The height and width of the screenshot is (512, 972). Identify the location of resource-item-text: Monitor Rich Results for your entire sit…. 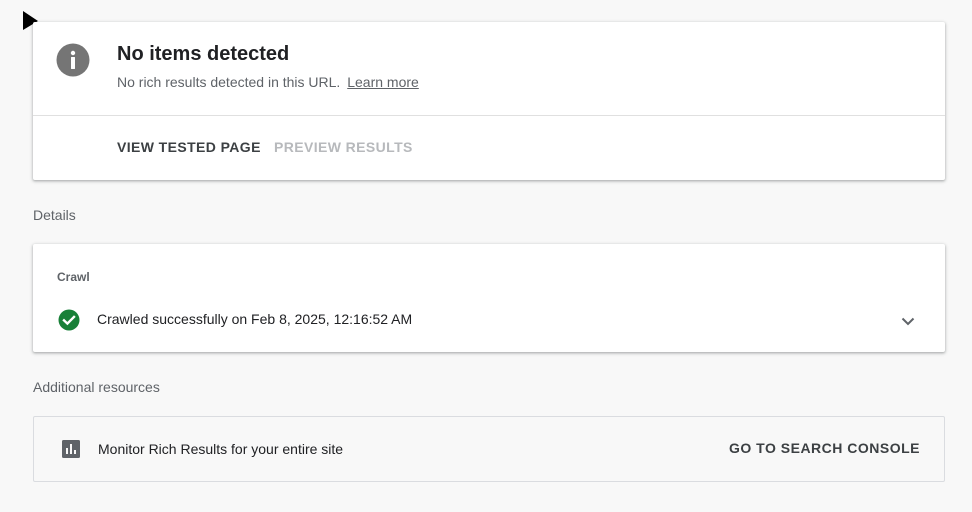
(221, 449).